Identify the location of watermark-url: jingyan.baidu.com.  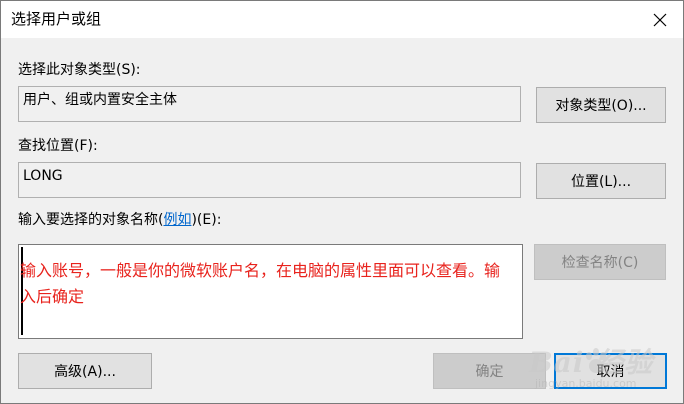
(586, 383).